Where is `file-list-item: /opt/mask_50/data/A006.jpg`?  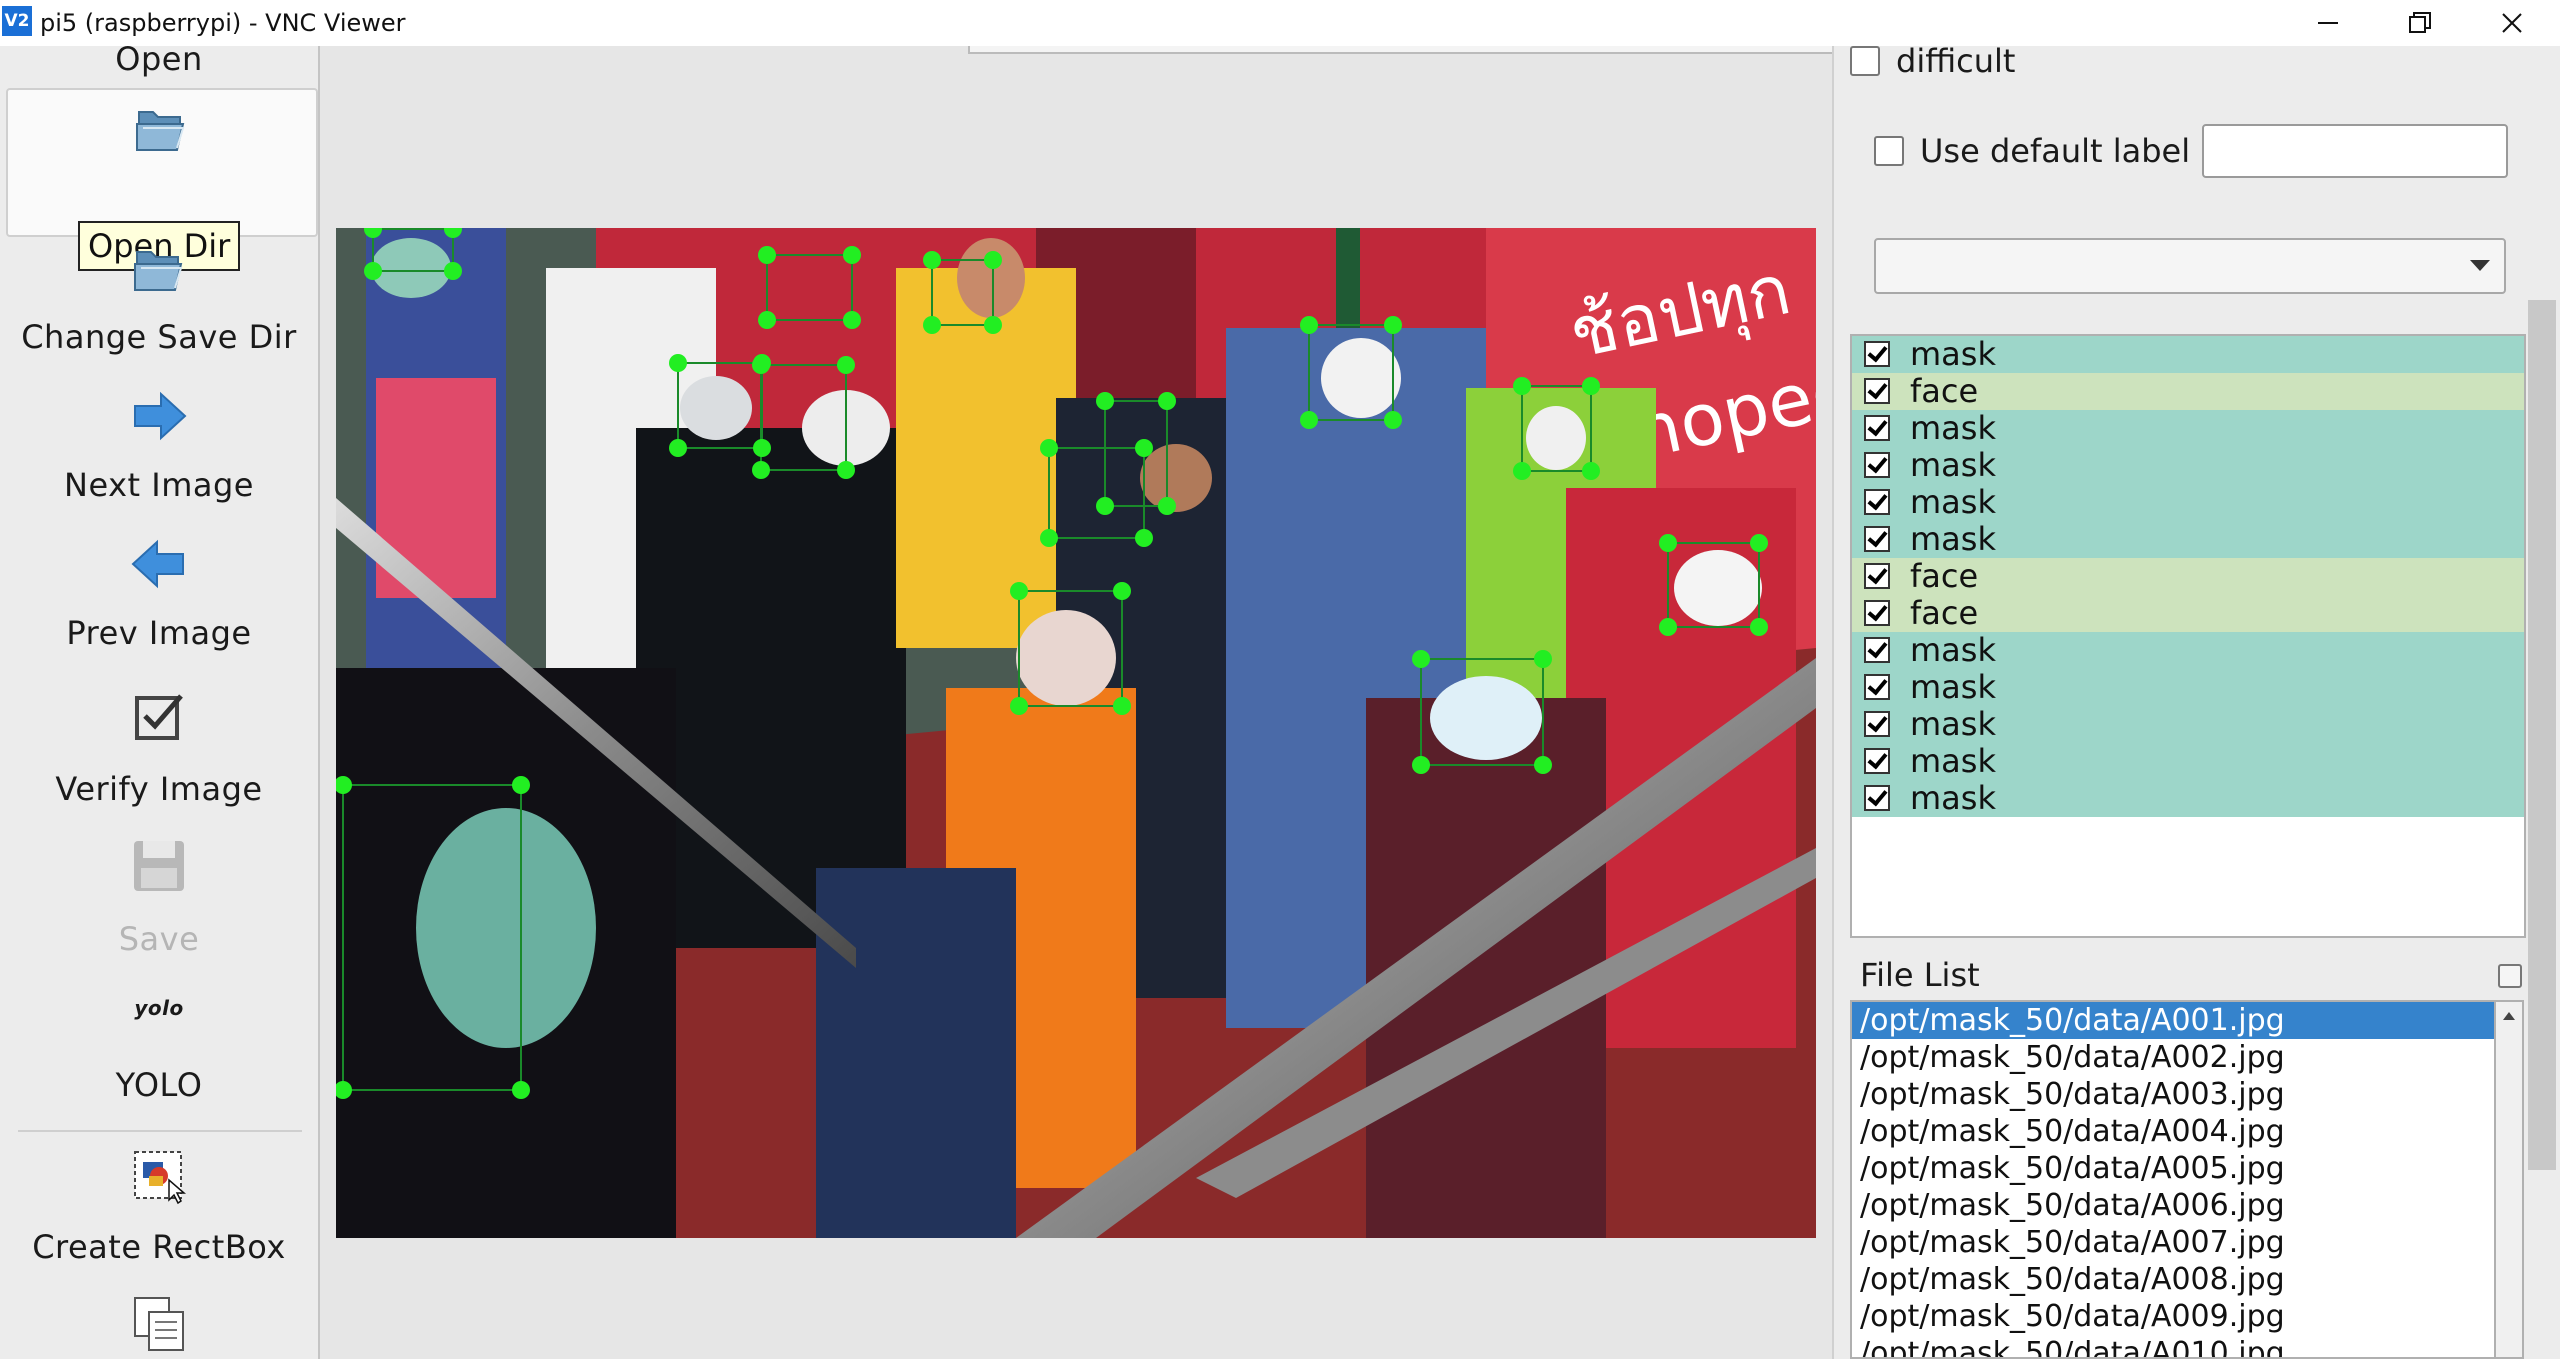
file-list-item: /opt/mask_50/data/A006.jpg is located at coordinates (2173, 1205).